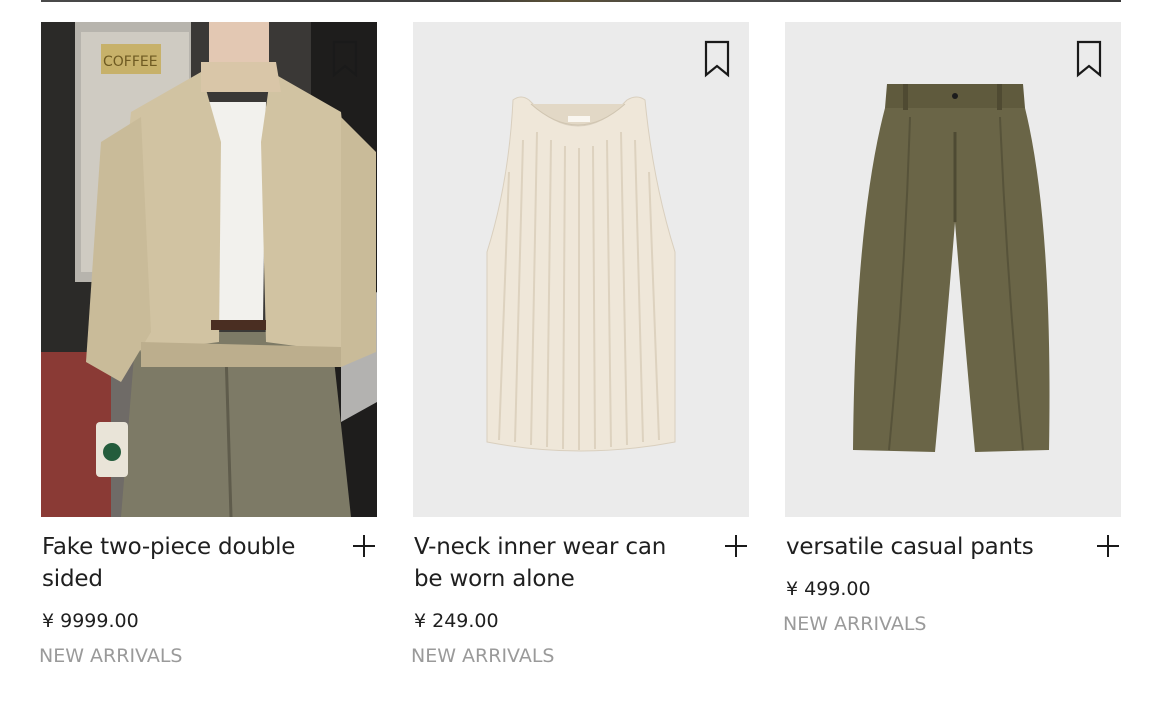  Describe the element at coordinates (177, 563) in the screenshot. I see `product-name: Fake two-piece double sided` at that location.